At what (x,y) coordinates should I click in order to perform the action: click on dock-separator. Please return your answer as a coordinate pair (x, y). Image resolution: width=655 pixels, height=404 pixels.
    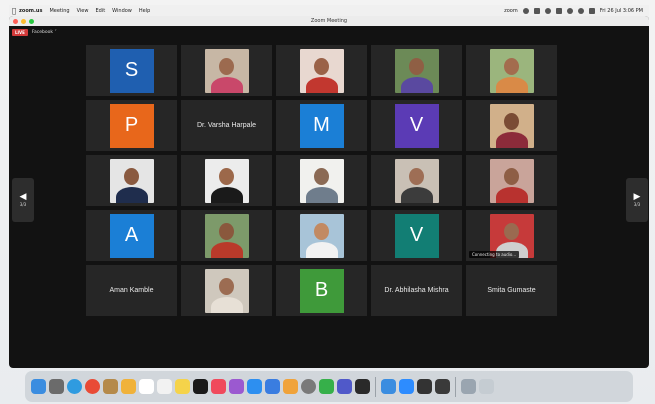
    Looking at the image, I should click on (375, 386).